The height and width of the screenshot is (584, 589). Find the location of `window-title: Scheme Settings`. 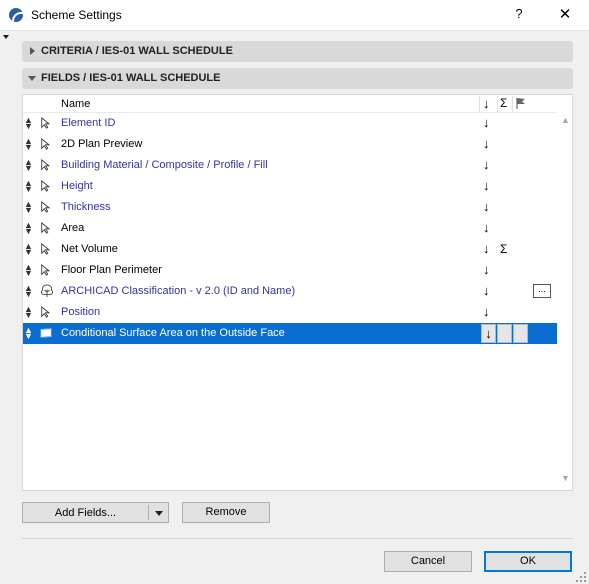

window-title: Scheme Settings is located at coordinates (76, 15).